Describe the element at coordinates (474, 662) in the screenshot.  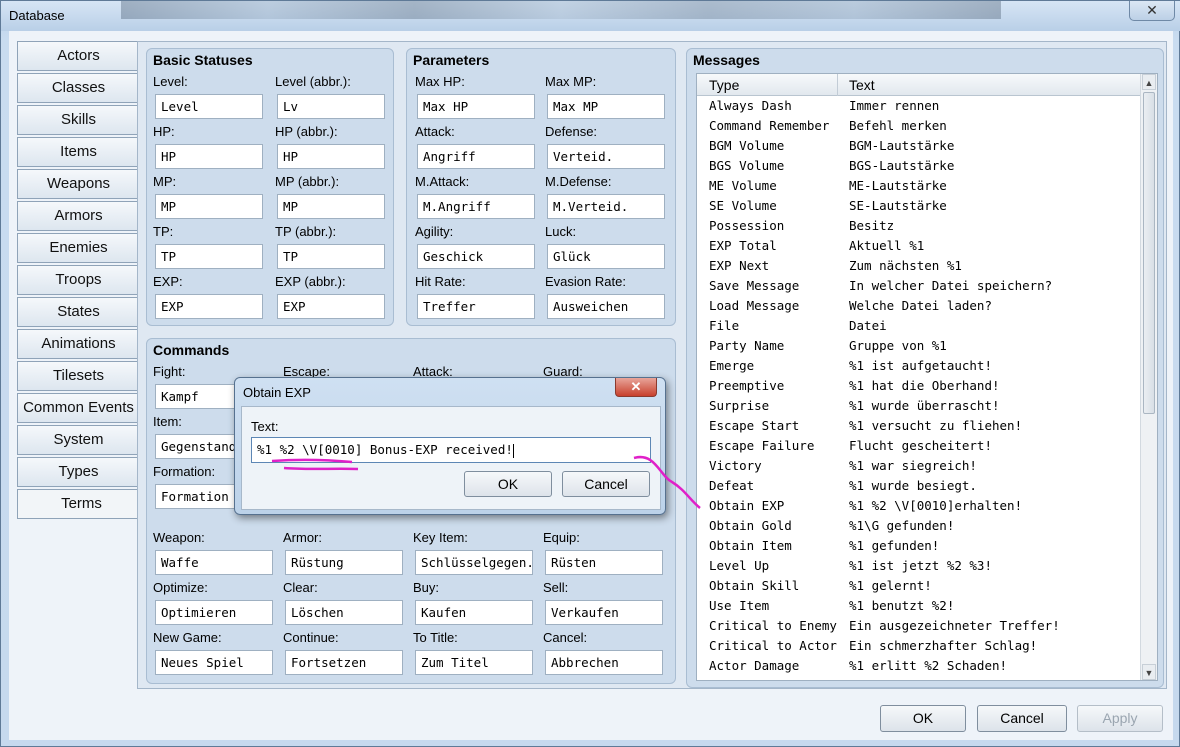
I see `cmd-to-title-field: Zum Titel` at that location.